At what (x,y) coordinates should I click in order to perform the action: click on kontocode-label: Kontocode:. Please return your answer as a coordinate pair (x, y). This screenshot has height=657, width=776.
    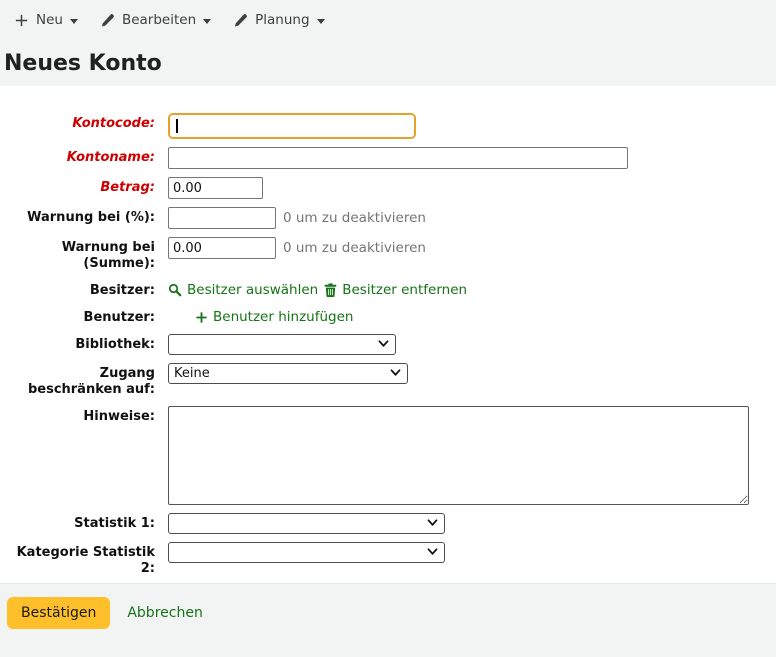
    Looking at the image, I should click on (113, 123).